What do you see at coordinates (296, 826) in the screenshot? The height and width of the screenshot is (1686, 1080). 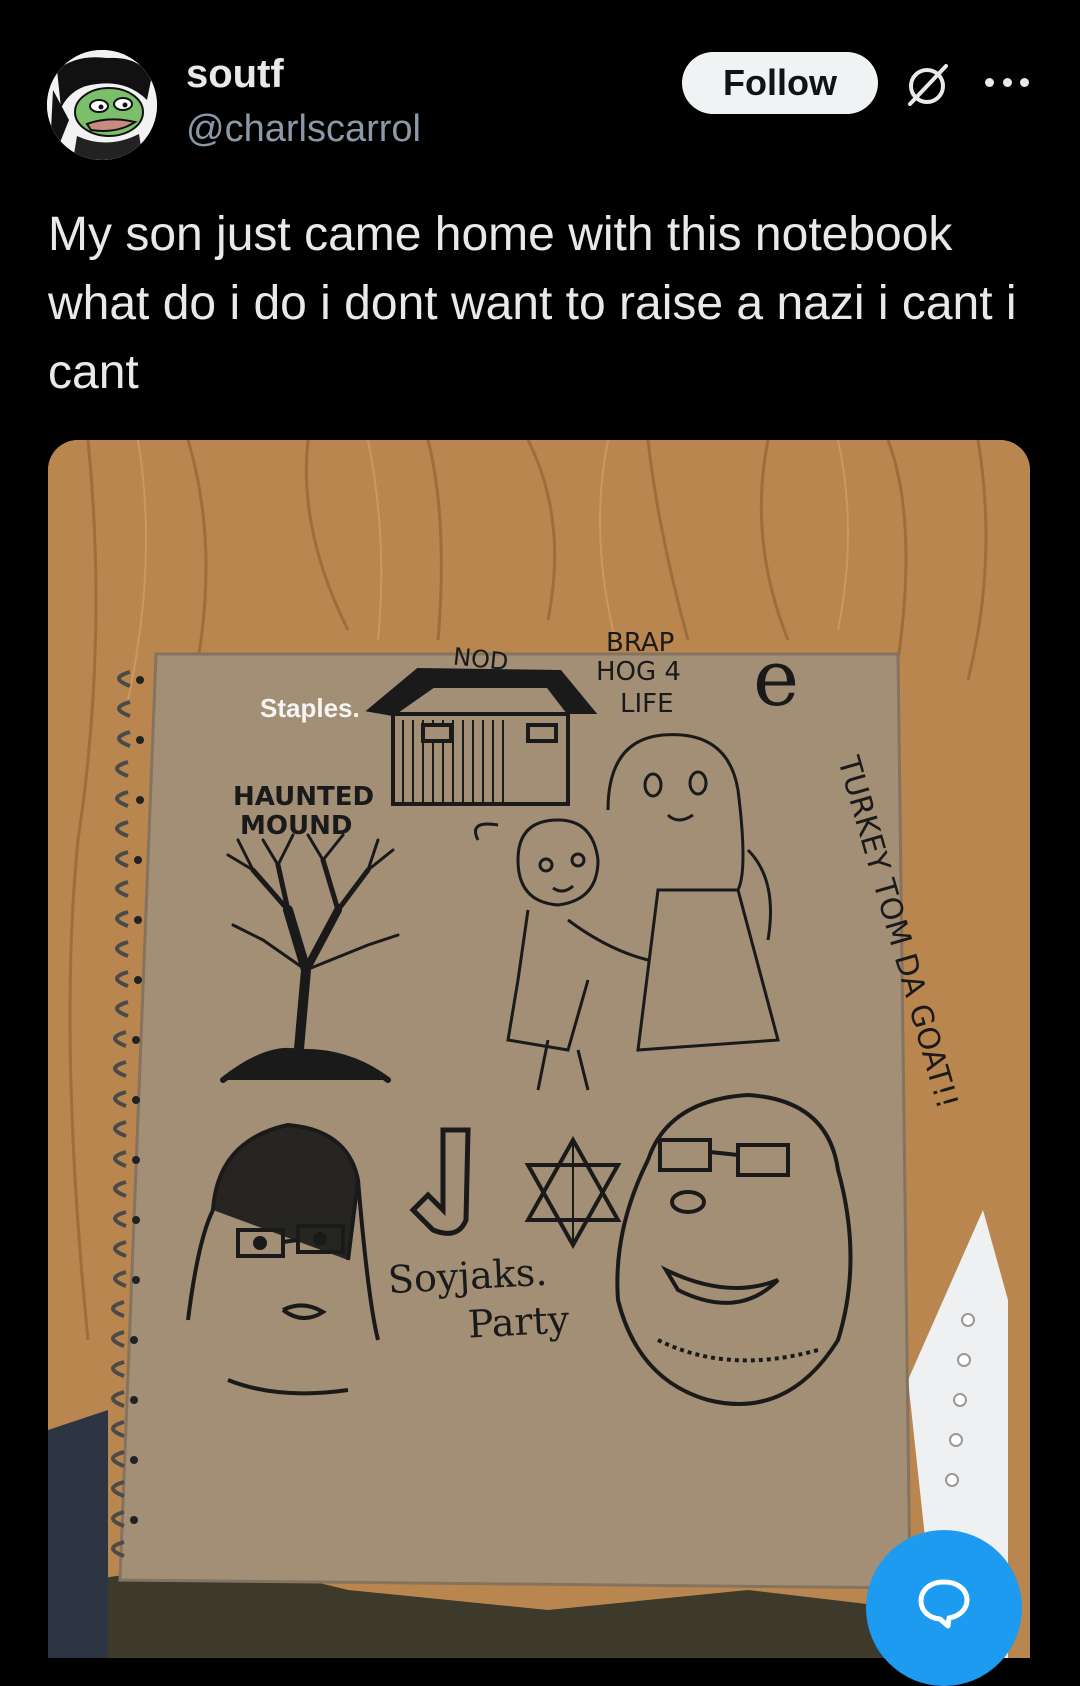 I see `doodle-haunted-line2: MOUND` at bounding box center [296, 826].